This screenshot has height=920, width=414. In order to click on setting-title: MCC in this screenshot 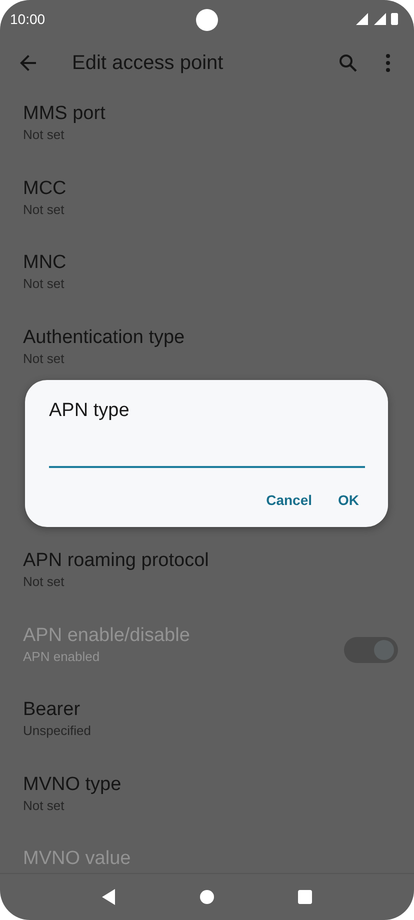, I will do `click(45, 188)`.